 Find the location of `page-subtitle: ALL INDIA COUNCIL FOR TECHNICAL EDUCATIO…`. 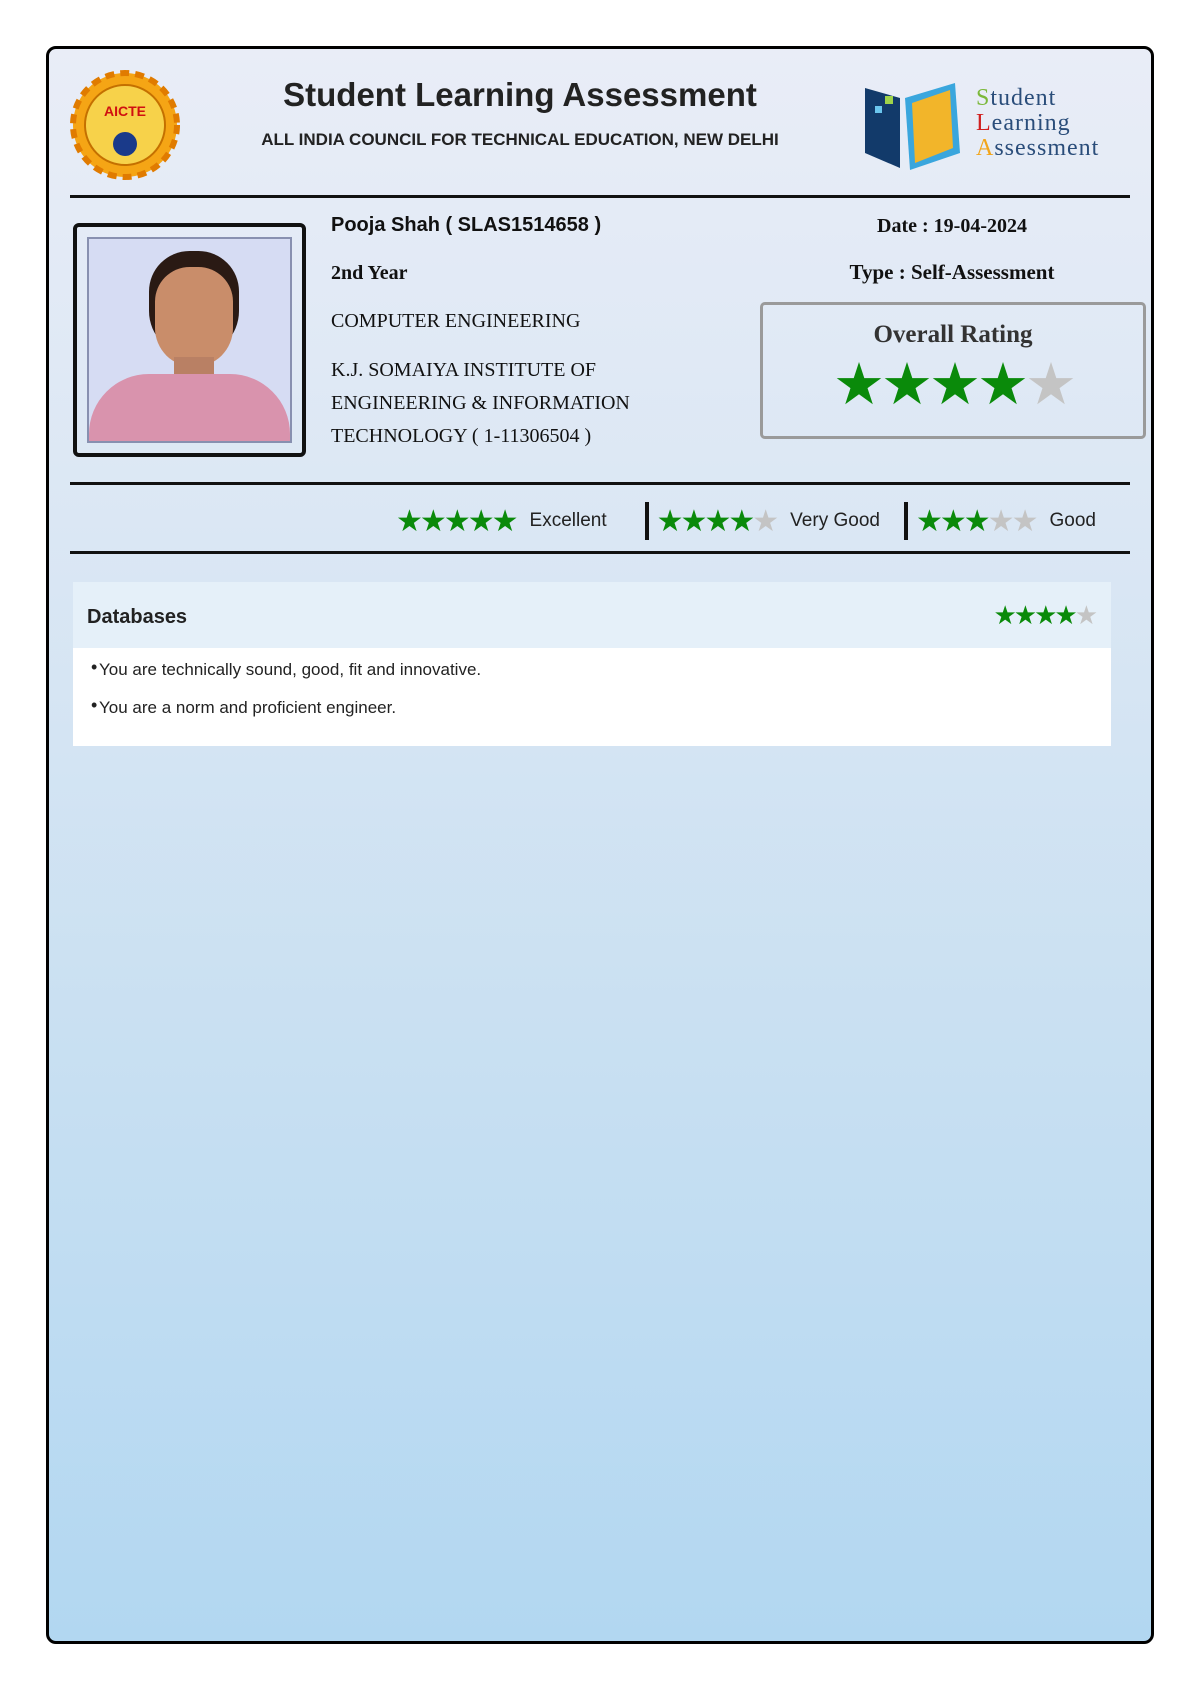

page-subtitle: ALL INDIA COUNCIL FOR TECHNICAL EDUCATIO… is located at coordinates (520, 139).